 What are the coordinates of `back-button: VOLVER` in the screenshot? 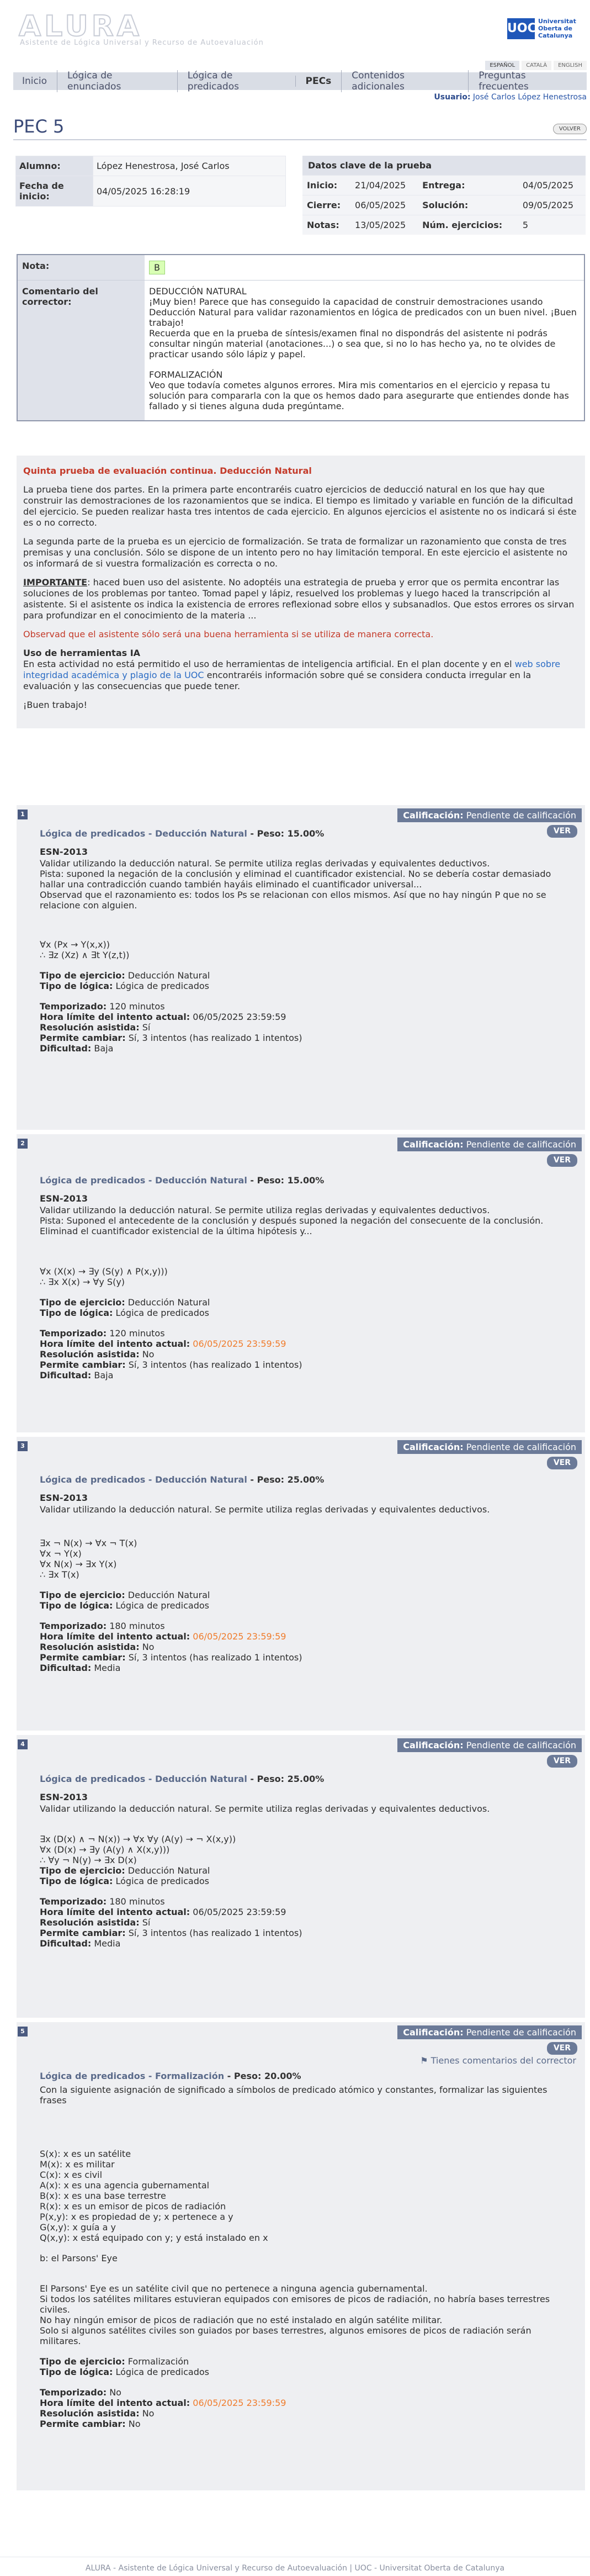 It's located at (569, 129).